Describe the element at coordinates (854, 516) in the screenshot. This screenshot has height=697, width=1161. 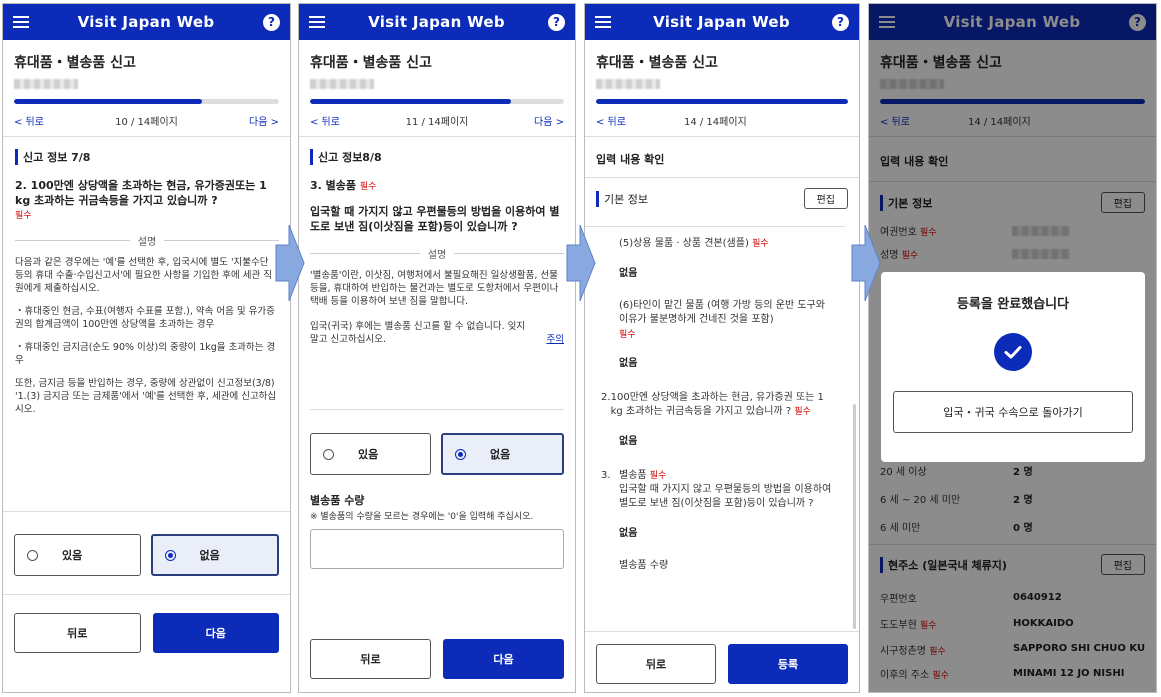
I see `scrollbar` at that location.